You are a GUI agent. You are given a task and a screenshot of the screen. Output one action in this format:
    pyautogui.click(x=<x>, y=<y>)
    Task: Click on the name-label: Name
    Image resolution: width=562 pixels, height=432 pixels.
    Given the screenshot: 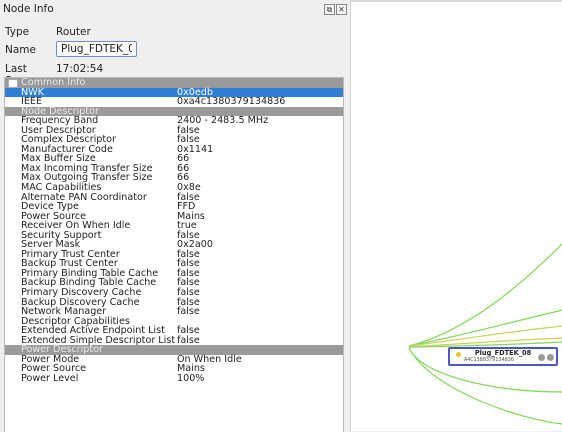 What is the action you would take?
    pyautogui.click(x=20, y=50)
    